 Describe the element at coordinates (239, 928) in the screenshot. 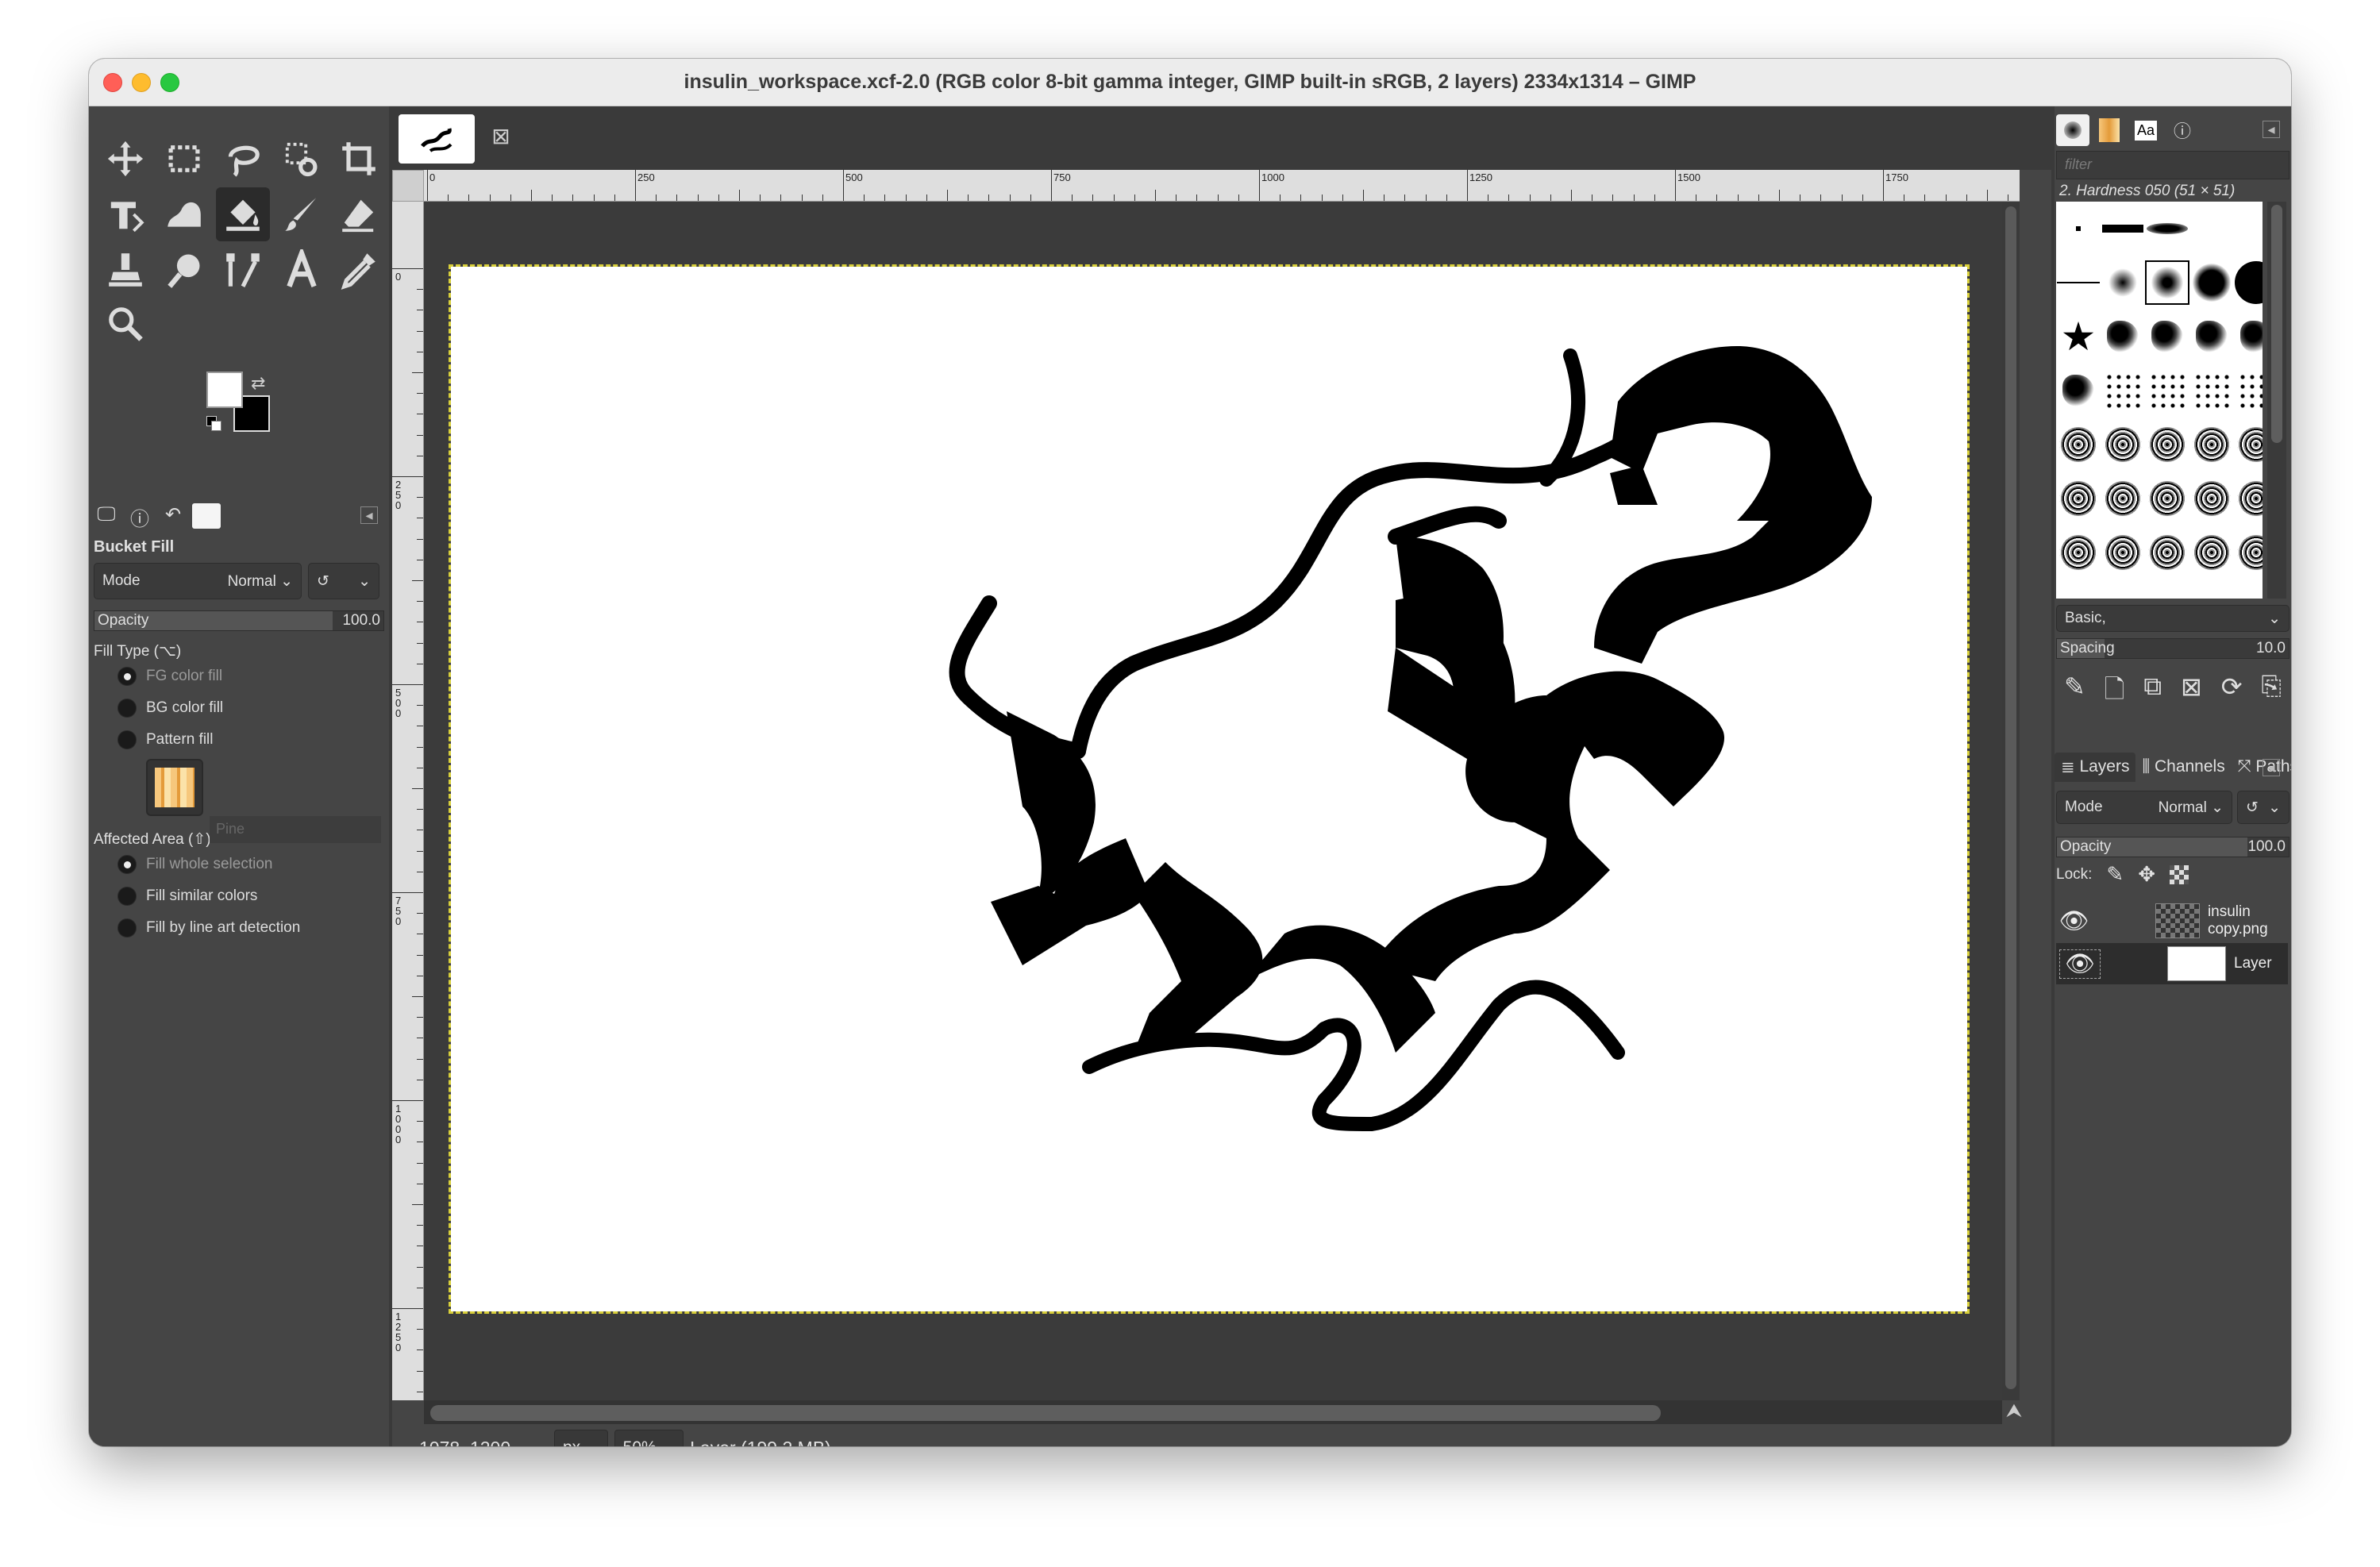

I see `affected-area-line-art: Fill by line art detection` at that location.